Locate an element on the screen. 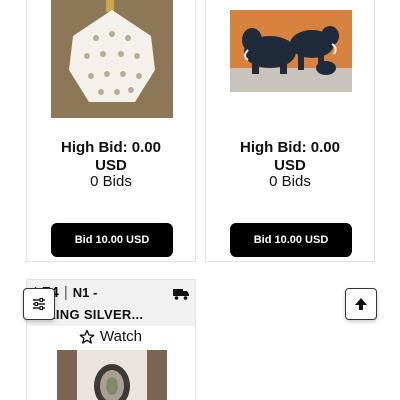 Image resolution: width=400 pixels, height=400 pixels. arrow-up-icon is located at coordinates (361, 304).